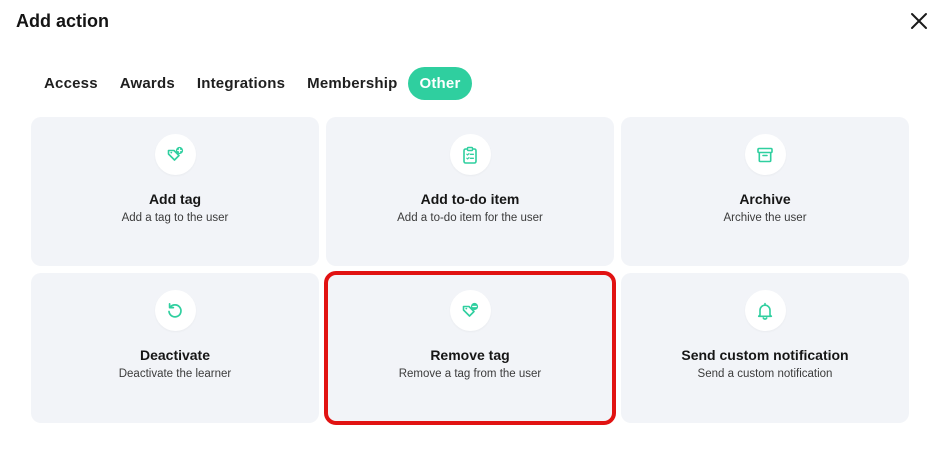 The height and width of the screenshot is (457, 945). Describe the element at coordinates (241, 83) in the screenshot. I see `tab-integrations: Integrations` at that location.